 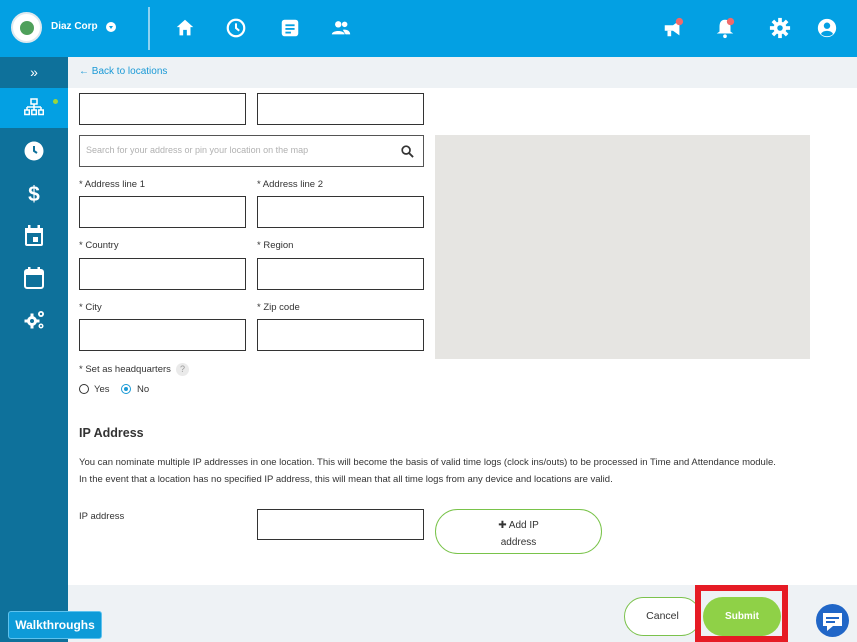 I want to click on headquarters-no-radio, so click(x=126, y=389).